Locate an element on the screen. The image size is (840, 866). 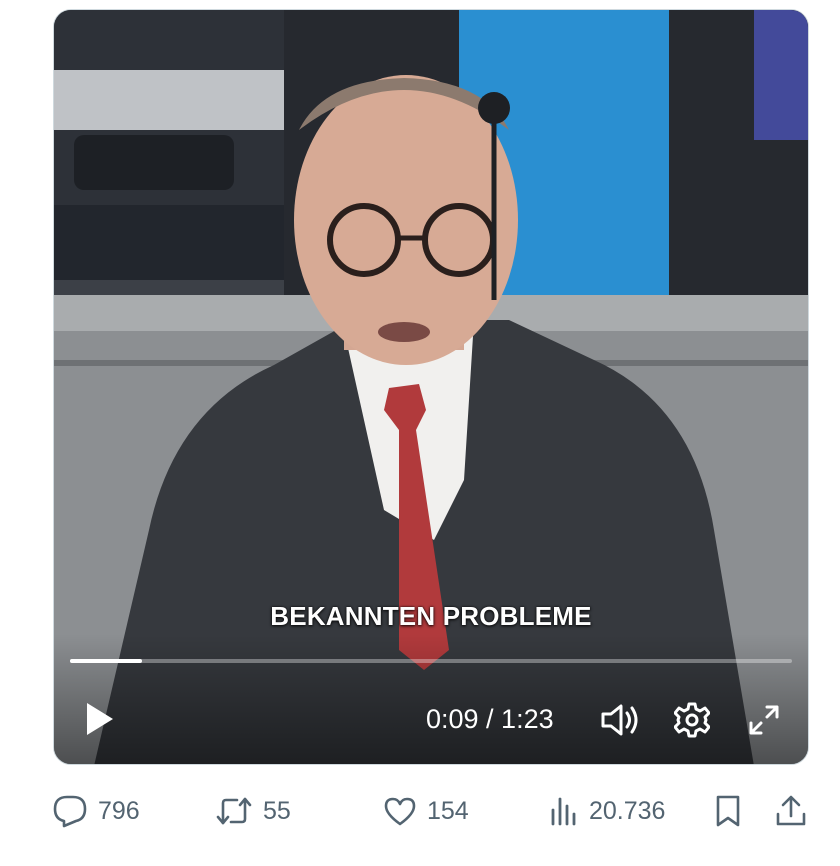
time-display: 0:09 / 1:23 is located at coordinates (490, 719).